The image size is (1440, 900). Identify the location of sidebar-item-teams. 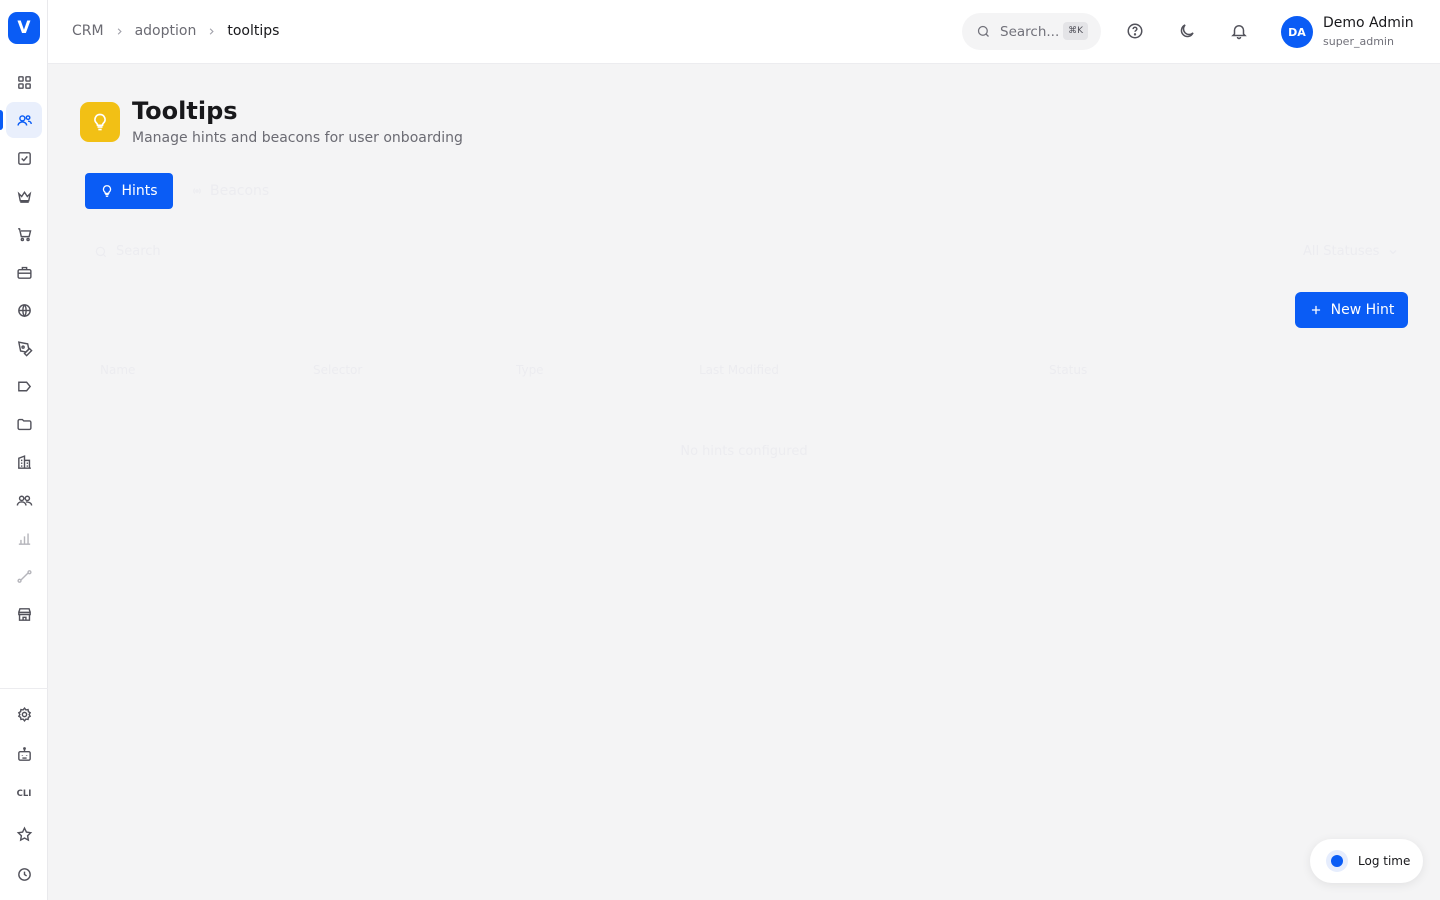
(24, 500).